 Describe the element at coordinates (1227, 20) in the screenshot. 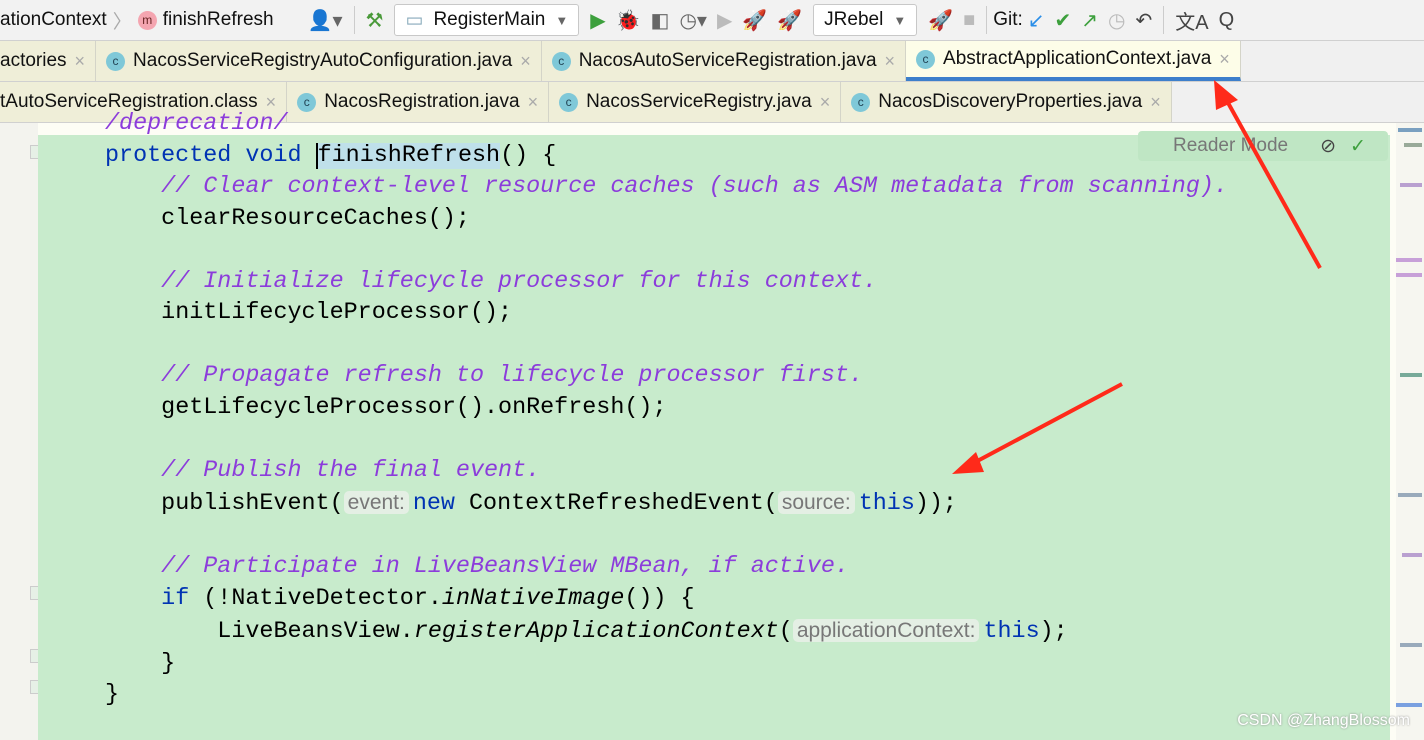

I see `search-icon: Q` at that location.